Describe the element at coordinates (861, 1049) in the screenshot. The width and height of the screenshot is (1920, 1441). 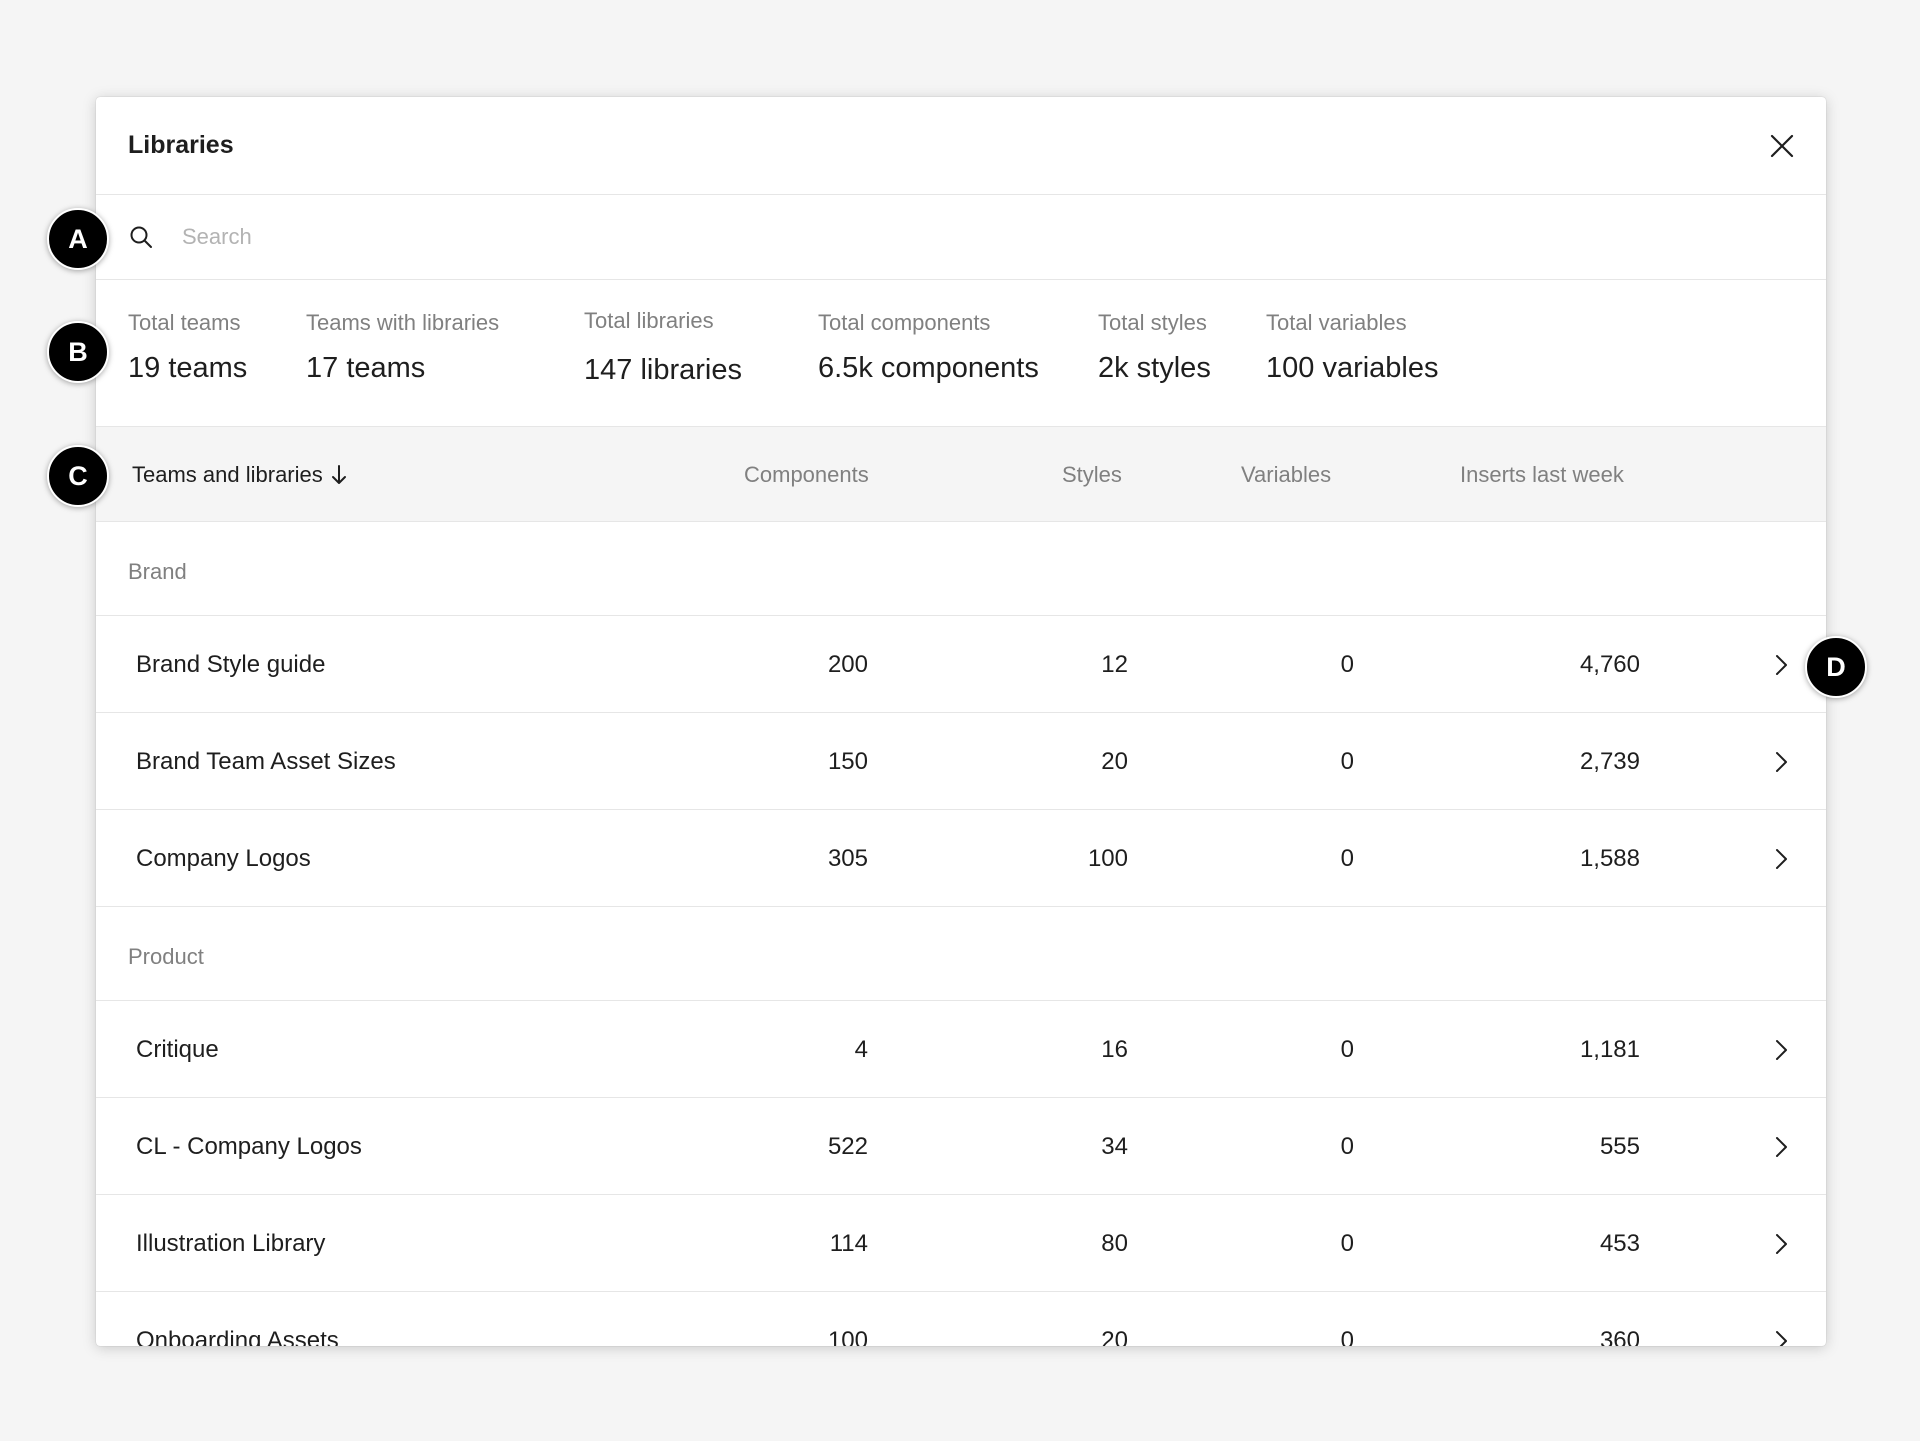
I see `cell-components: 4` at that location.